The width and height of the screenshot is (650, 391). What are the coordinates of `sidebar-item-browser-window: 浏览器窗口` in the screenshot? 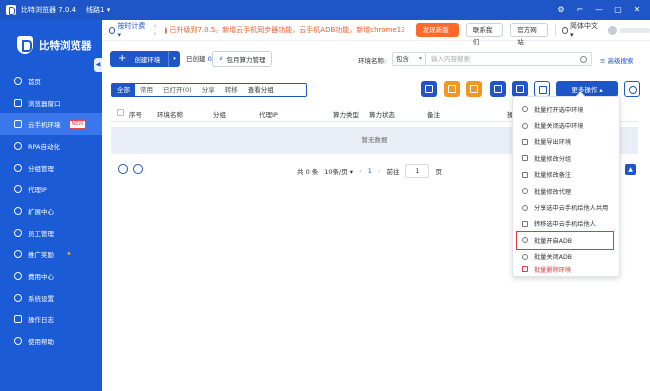 It's located at (51, 103).